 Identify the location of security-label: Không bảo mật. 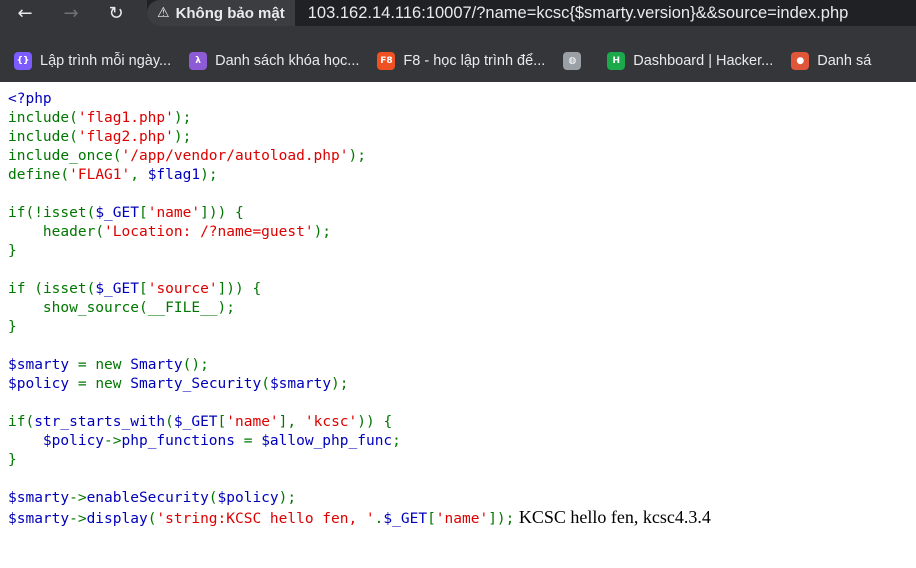
(230, 13).